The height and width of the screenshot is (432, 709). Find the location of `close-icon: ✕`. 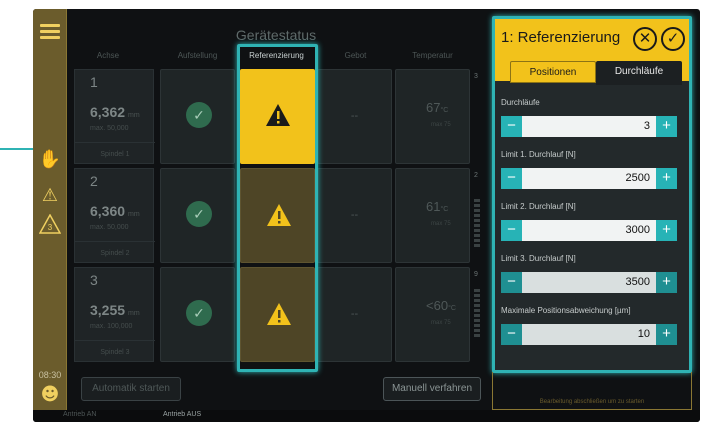

close-icon: ✕ is located at coordinates (645, 39).